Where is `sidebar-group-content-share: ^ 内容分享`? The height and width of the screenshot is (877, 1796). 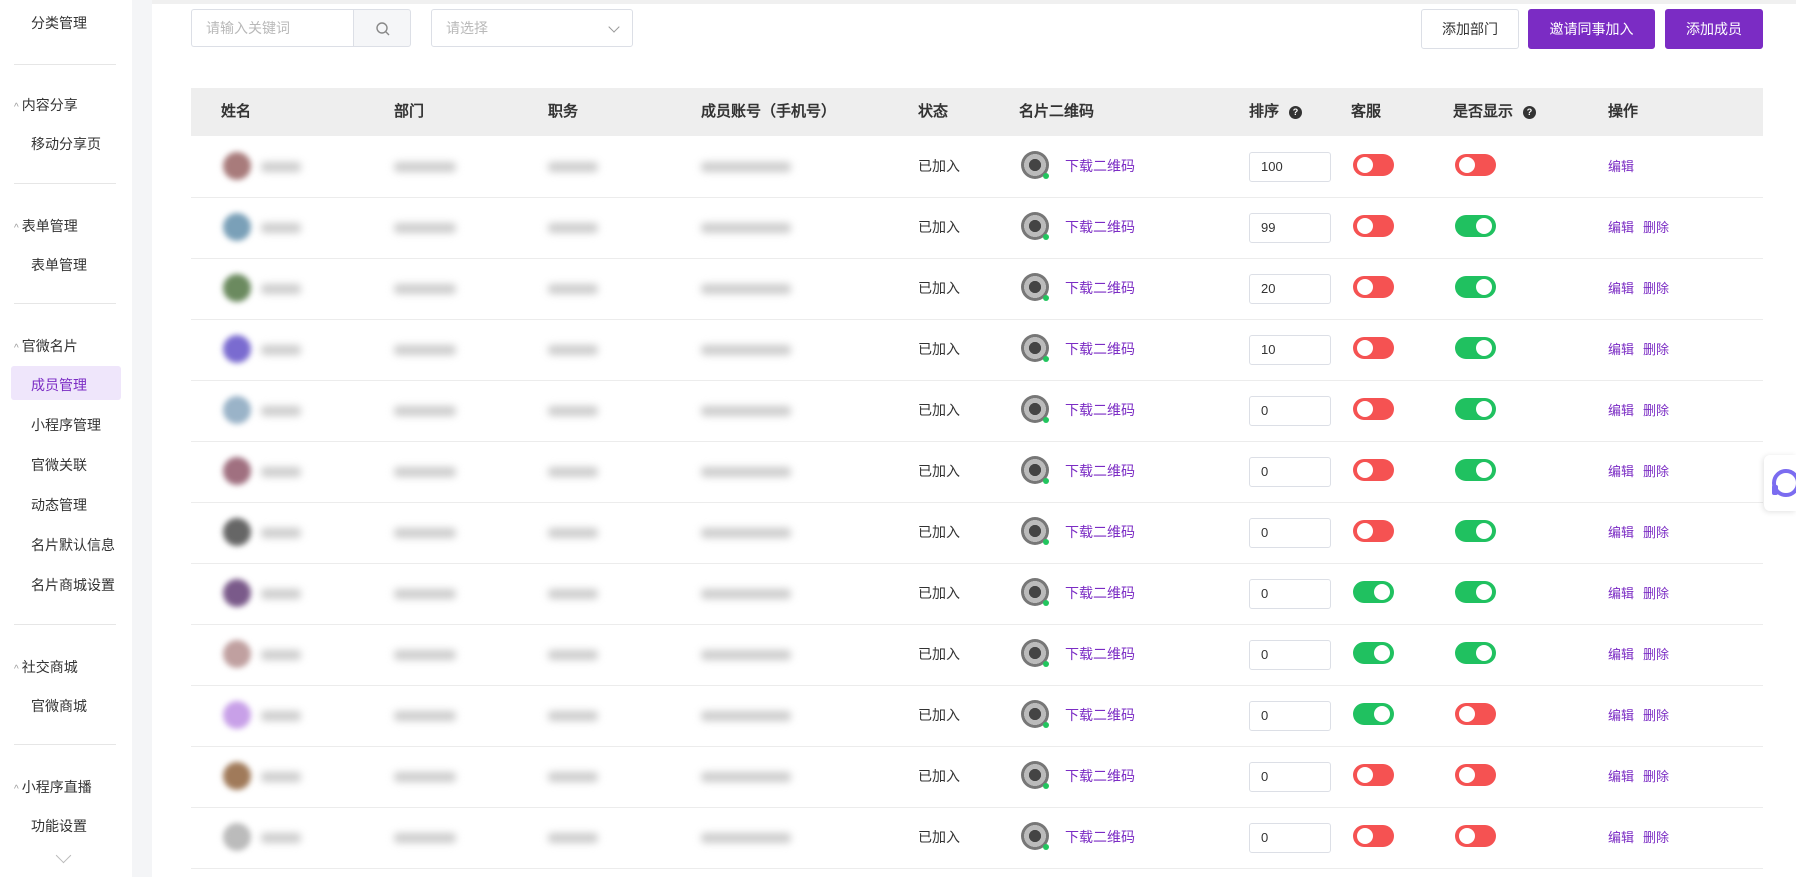 sidebar-group-content-share: ^ 内容分享 is located at coordinates (46, 105).